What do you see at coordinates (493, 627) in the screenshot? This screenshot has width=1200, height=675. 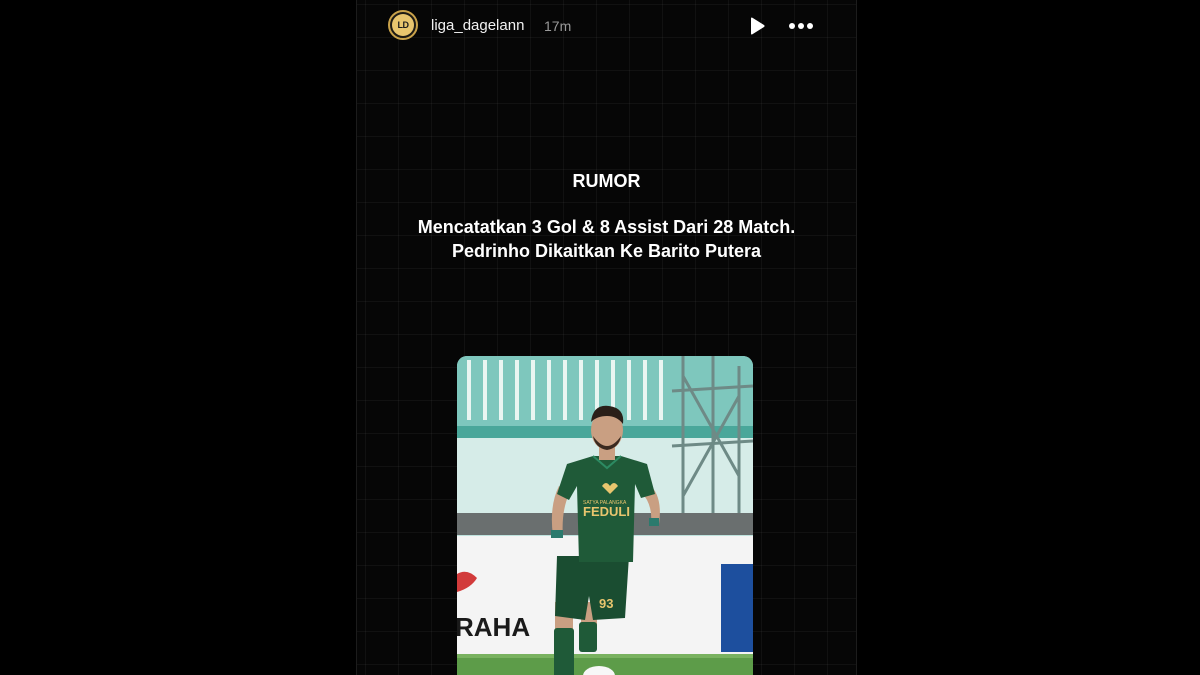 I see `board-text: RAHA` at bounding box center [493, 627].